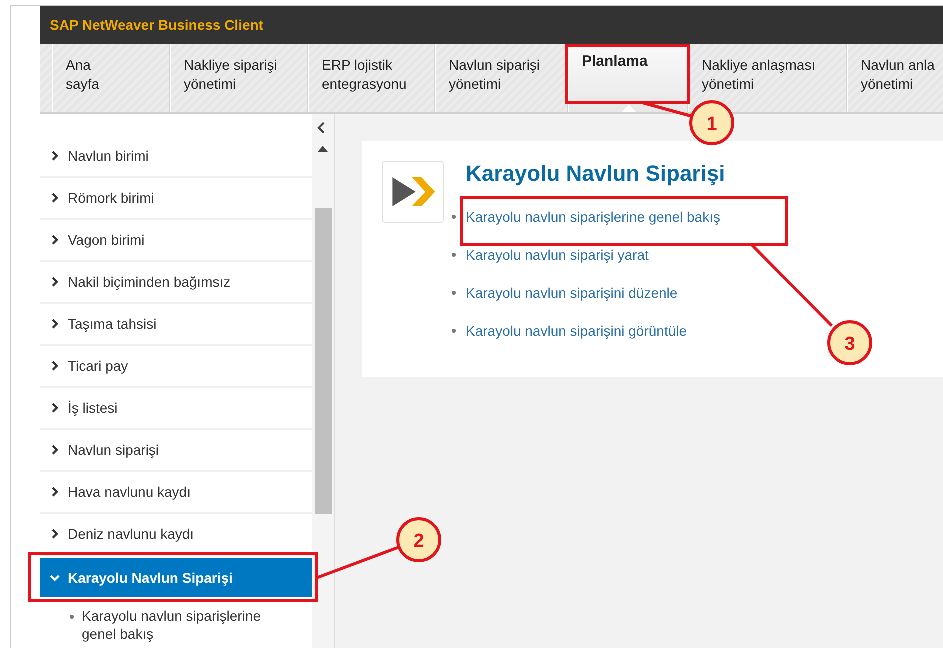 The height and width of the screenshot is (648, 943). I want to click on scroll-thumb, so click(323, 361).